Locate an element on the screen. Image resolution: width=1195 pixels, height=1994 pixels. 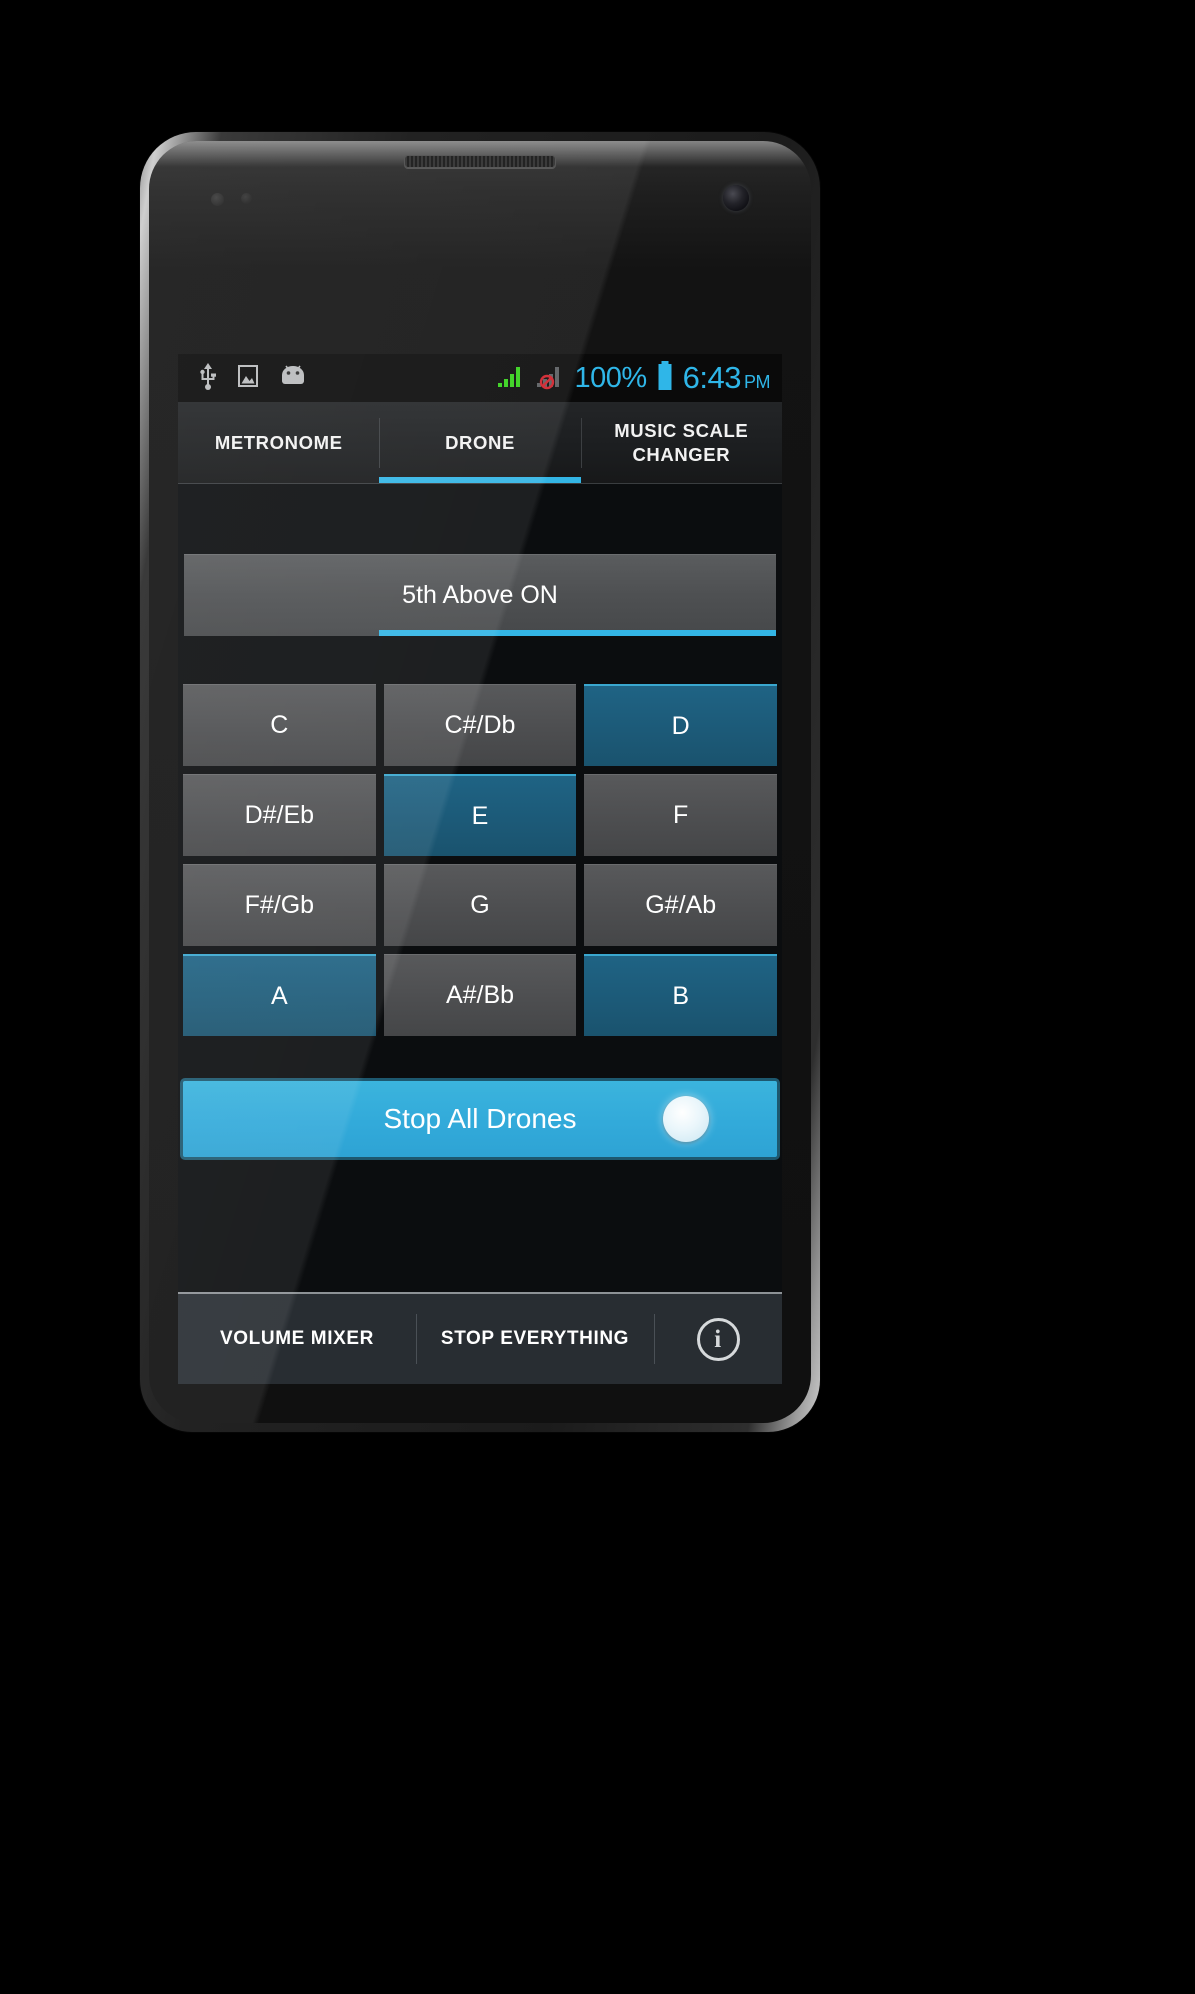
tab-music-scale-changer-label: MUSIC SCALE CHANGER is located at coordinates (681, 442).